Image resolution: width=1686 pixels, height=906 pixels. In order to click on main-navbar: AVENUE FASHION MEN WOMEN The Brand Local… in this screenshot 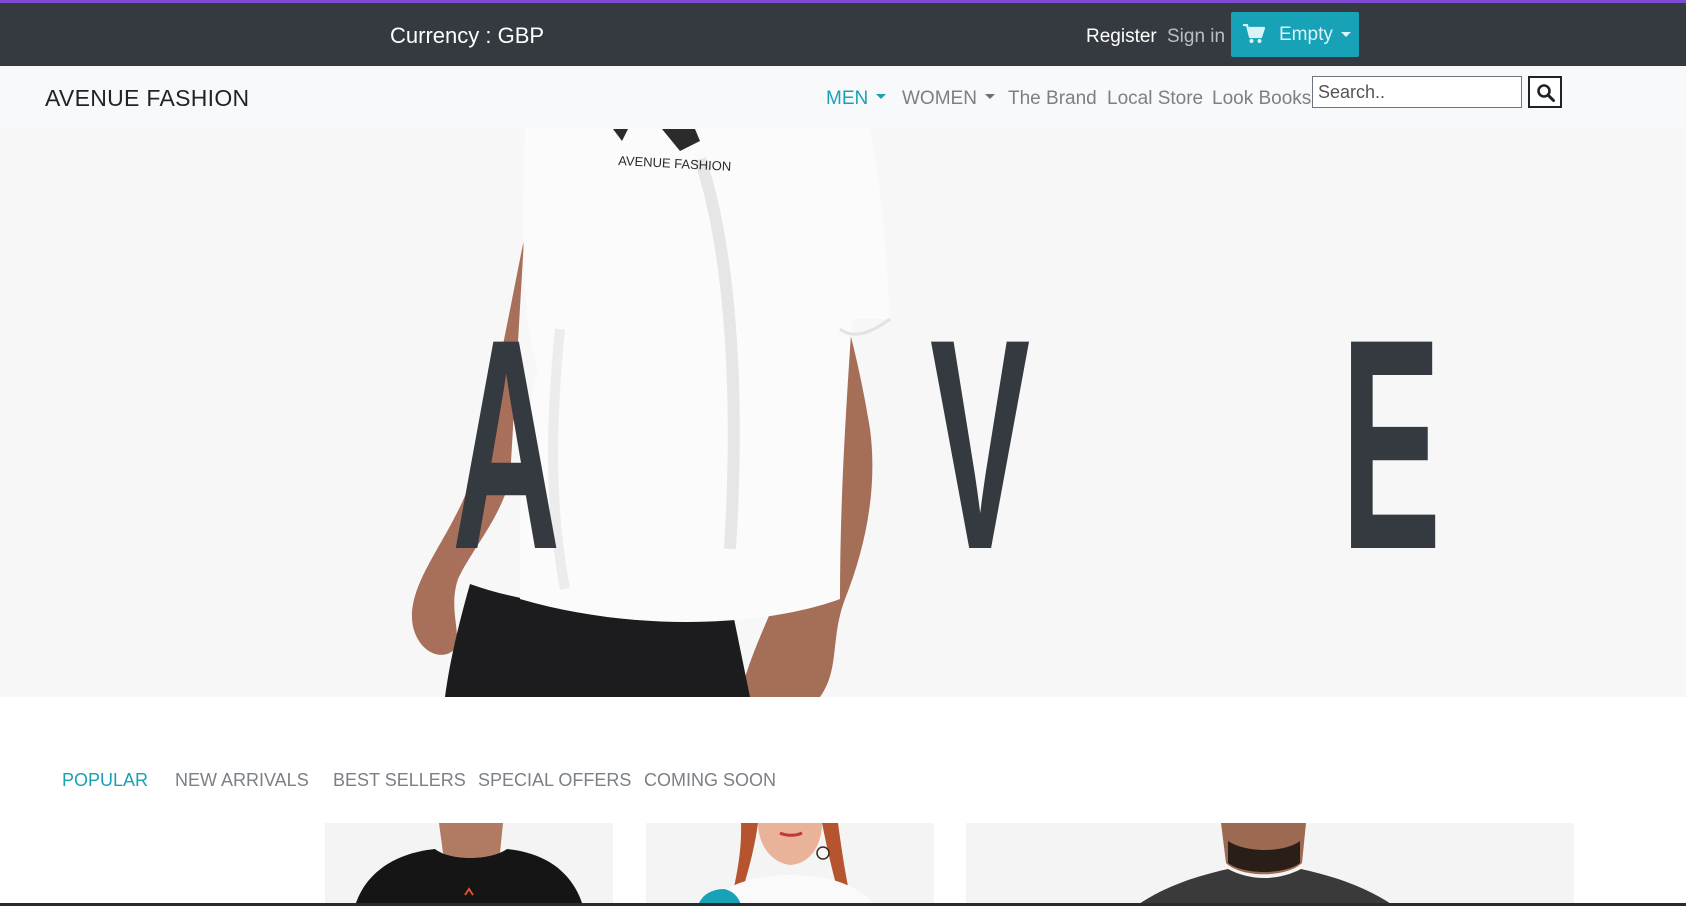, I will do `click(843, 97)`.